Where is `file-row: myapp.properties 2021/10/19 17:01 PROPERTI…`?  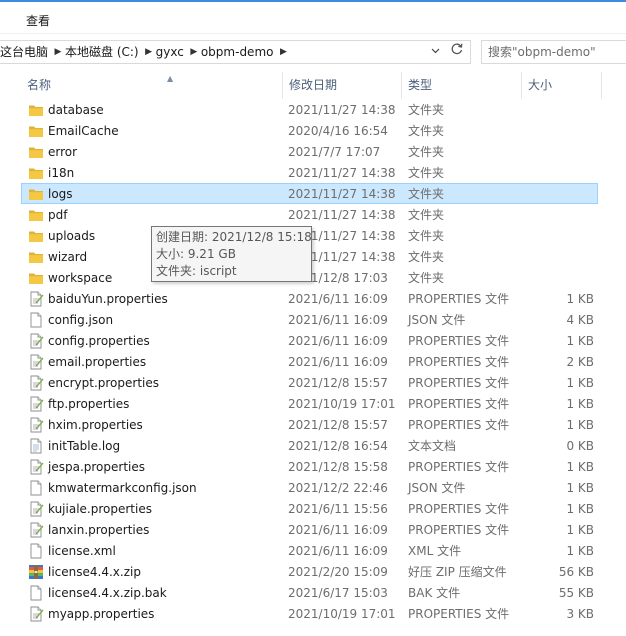 file-row: myapp.properties 2021/10/19 17:01 PROPERTI… is located at coordinates (309, 613).